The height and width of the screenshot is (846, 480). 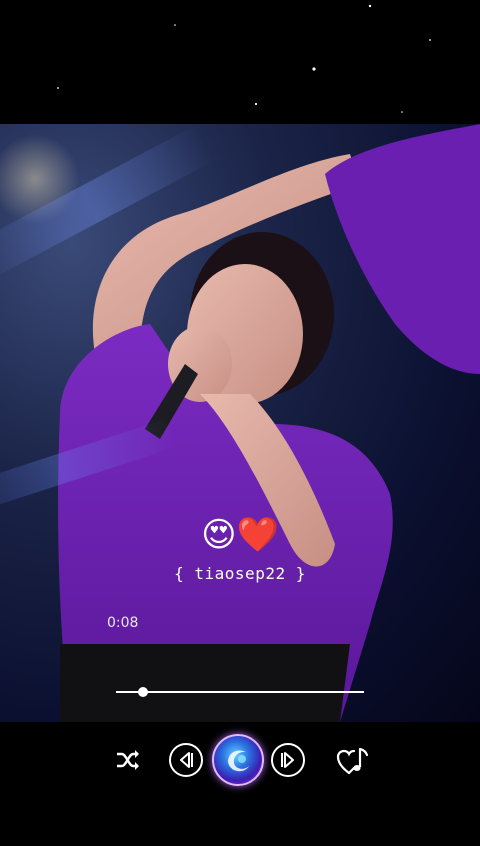 What do you see at coordinates (240, 573) in the screenshot?
I see `username-handle: { tiaosep22 }` at bounding box center [240, 573].